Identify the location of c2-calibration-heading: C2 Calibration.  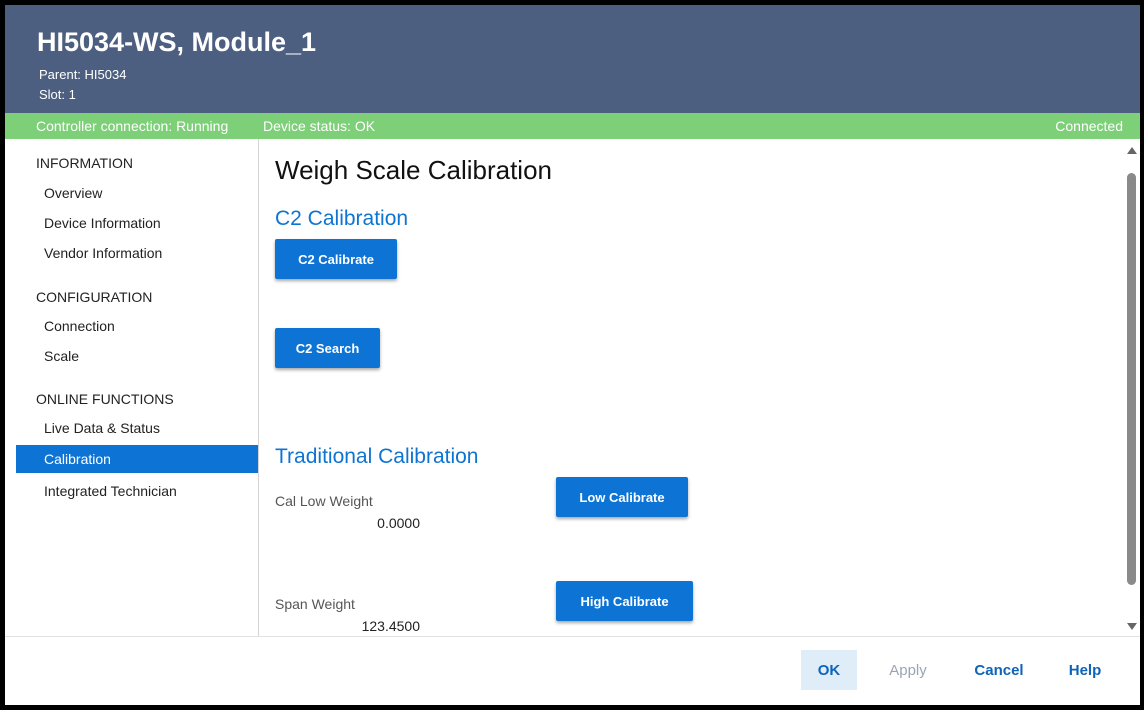
(342, 218).